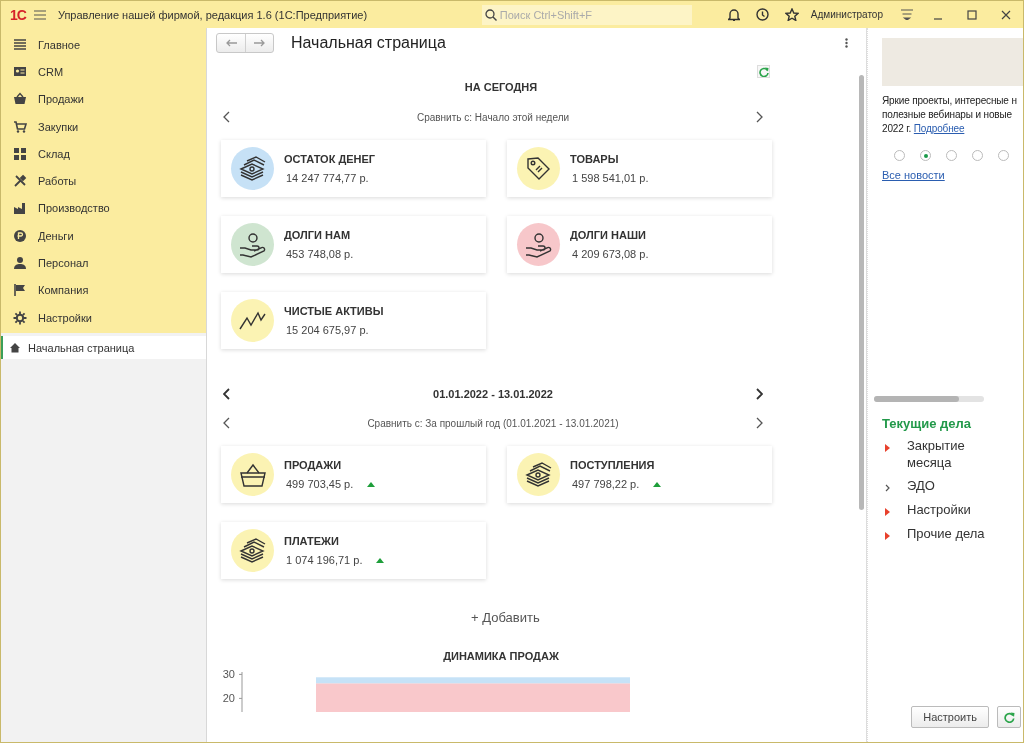 This screenshot has height=743, width=1024. I want to click on card-value: 453 748,08 р., so click(320, 254).